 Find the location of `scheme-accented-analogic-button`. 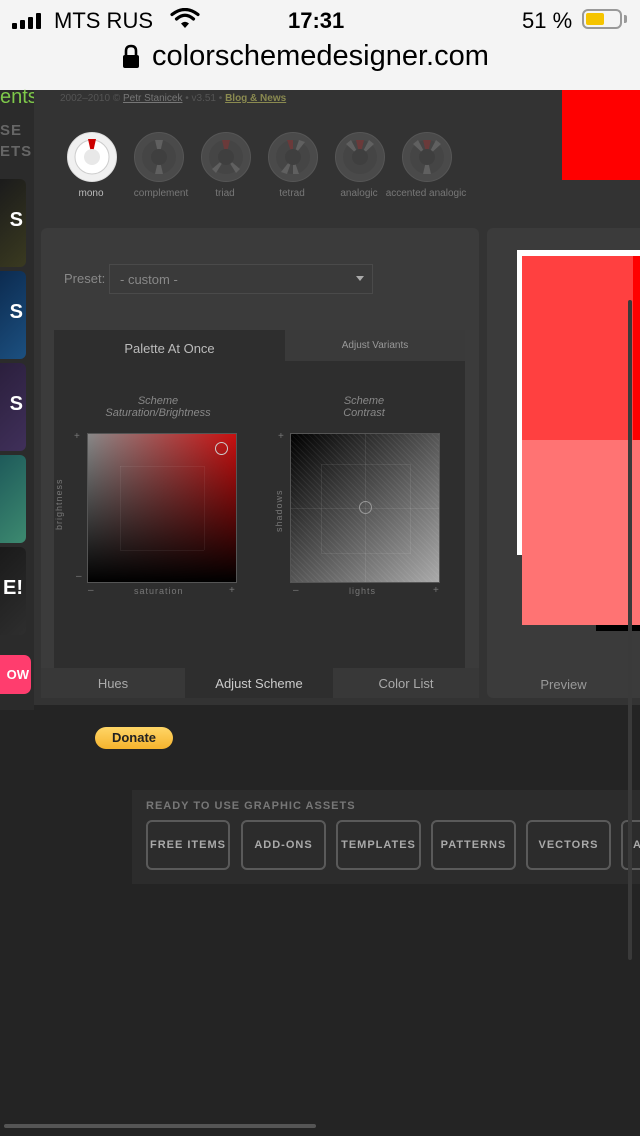

scheme-accented-analogic-button is located at coordinates (427, 157).